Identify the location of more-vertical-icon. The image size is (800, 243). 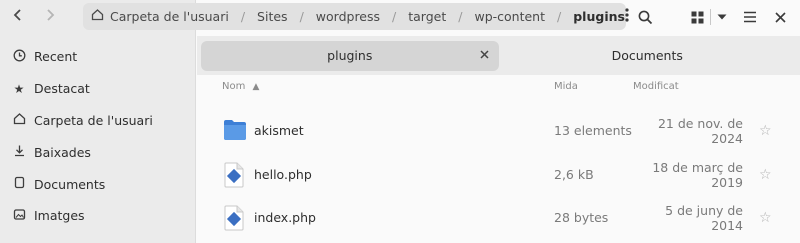
(627, 14).